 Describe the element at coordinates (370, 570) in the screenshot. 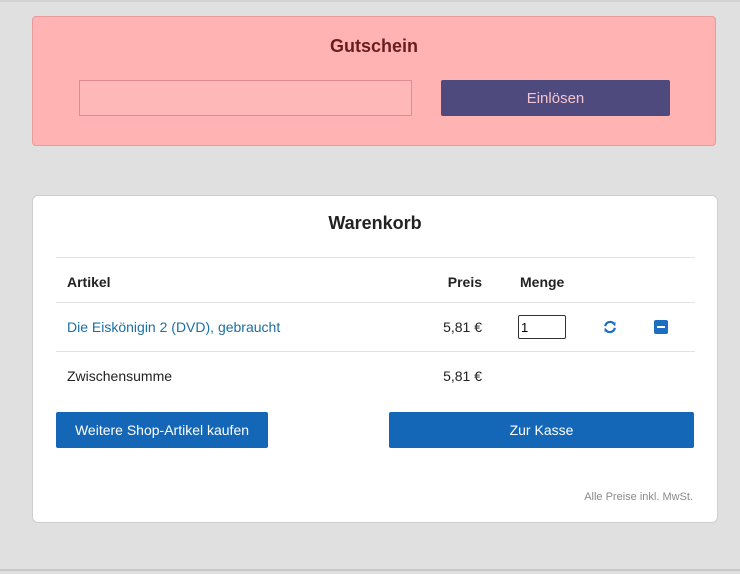

I see `bottom-divider` at that location.